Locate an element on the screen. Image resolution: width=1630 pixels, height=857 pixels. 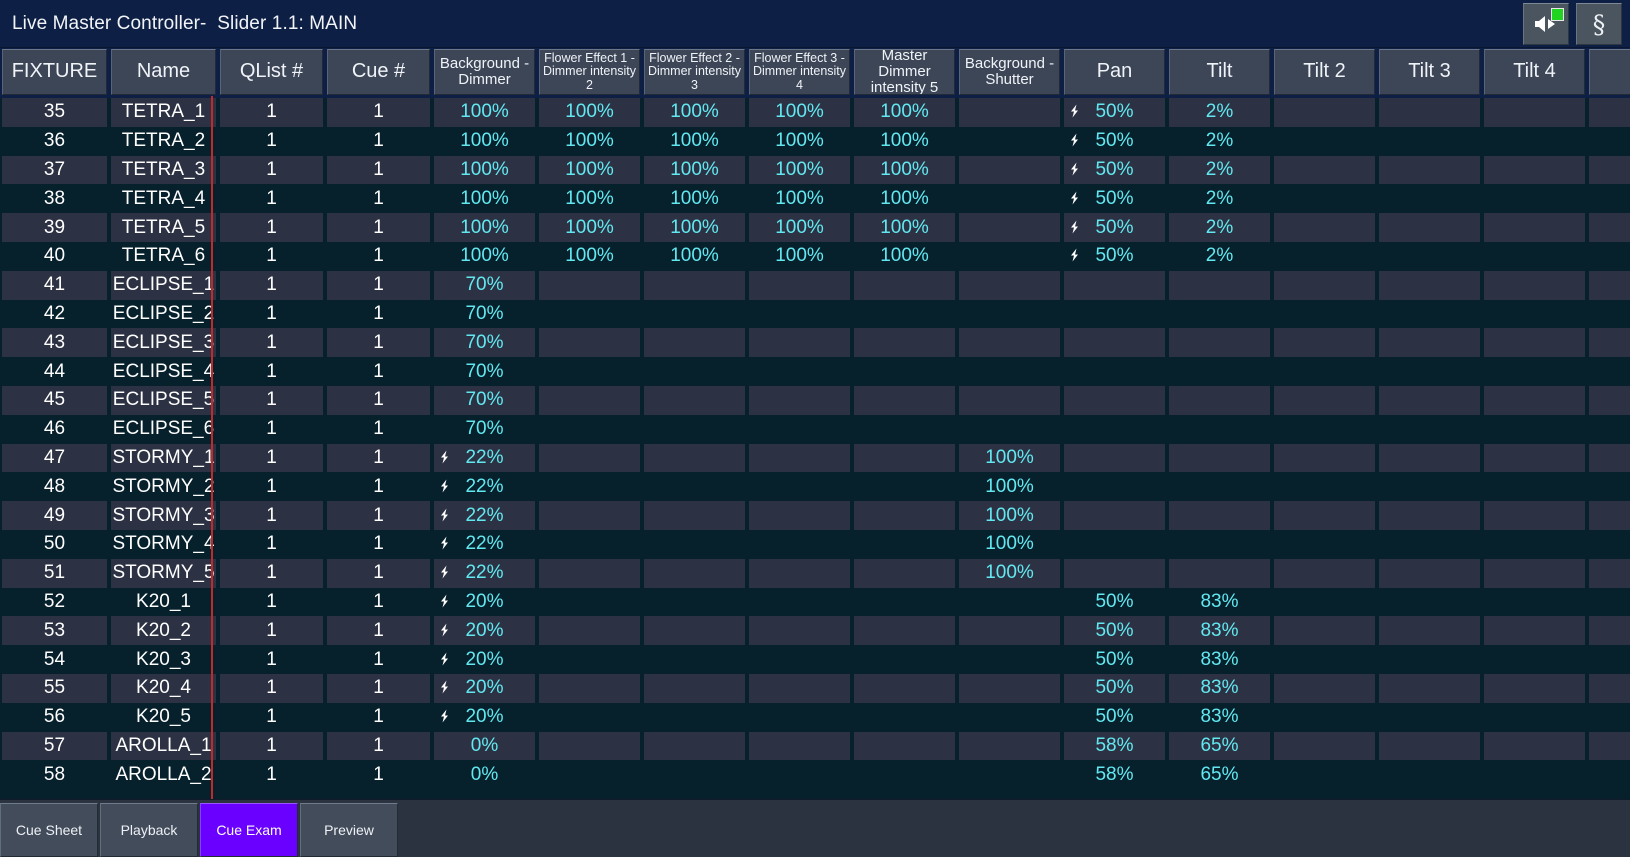
cell-name: TETRA_2 is located at coordinates (163, 141).